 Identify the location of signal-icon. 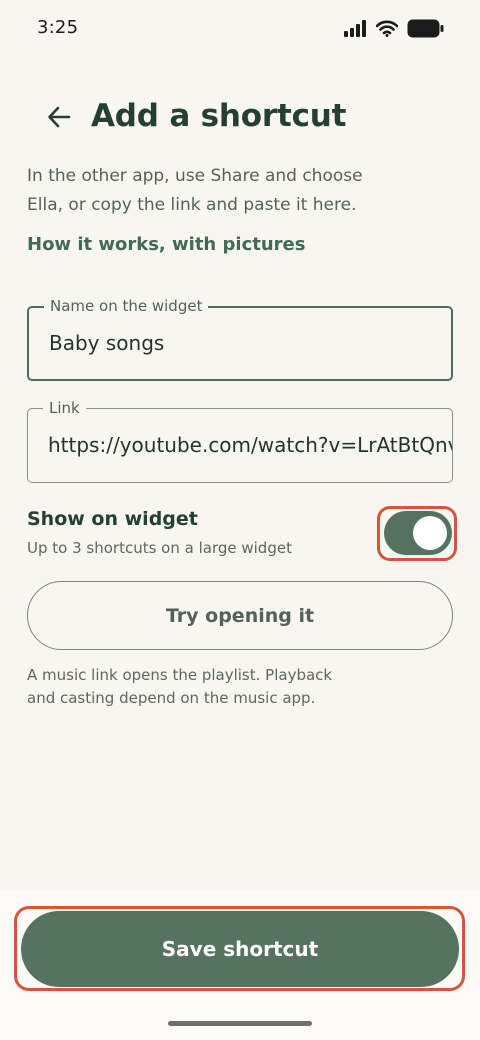
(355, 28).